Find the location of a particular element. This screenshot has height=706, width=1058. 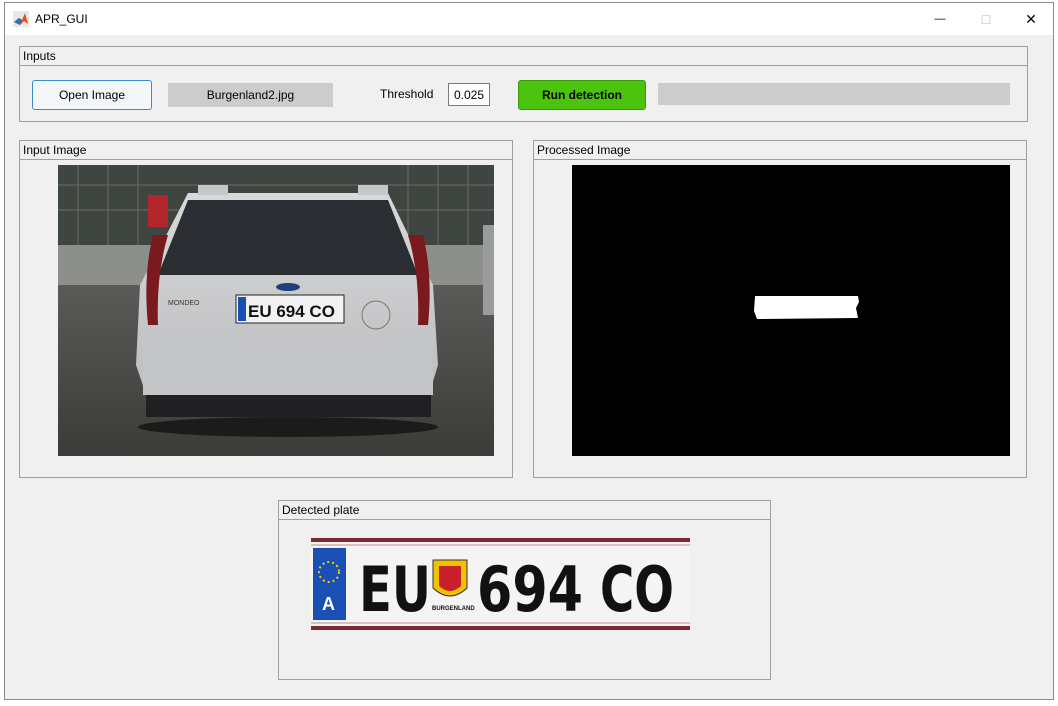

inputs-panel-title: Inputs is located at coordinates (523, 56).